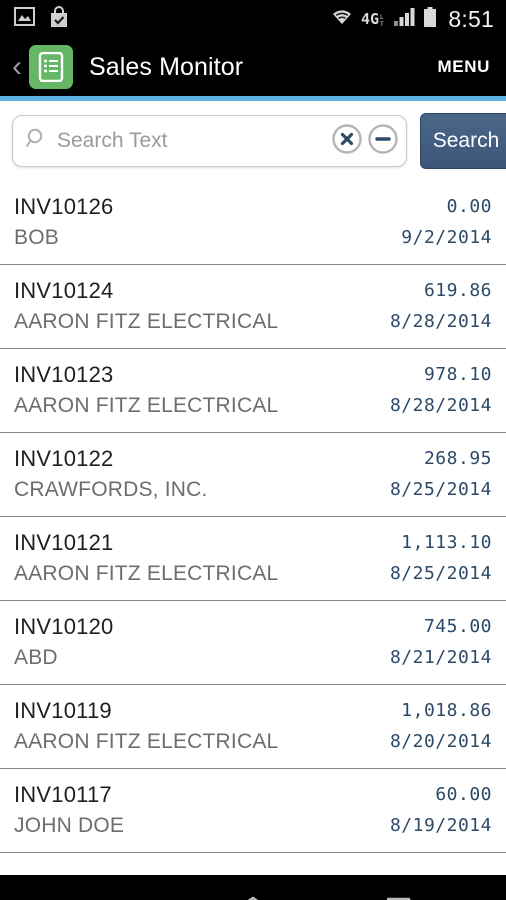 This screenshot has width=506, height=900. I want to click on row-secondary: 1,113.10 8/25/2014, so click(441, 558).